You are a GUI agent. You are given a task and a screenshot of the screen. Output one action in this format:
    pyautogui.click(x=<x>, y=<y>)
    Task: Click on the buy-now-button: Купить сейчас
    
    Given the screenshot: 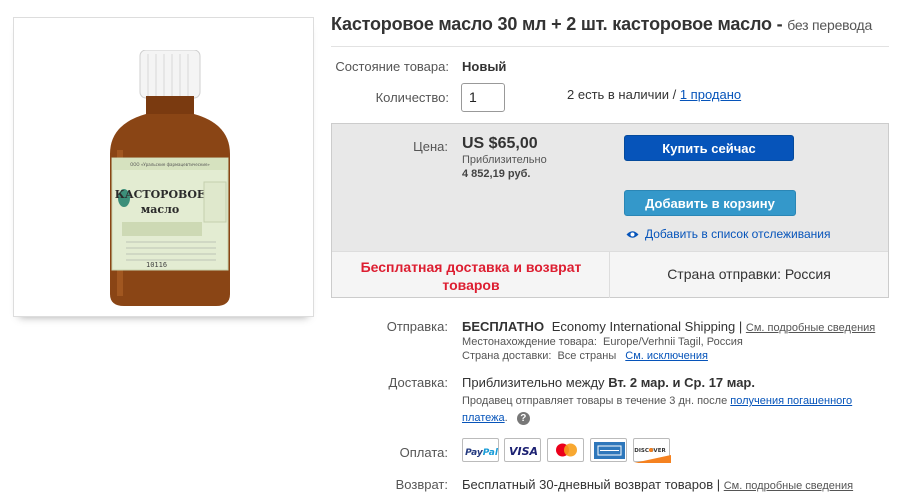 What is the action you would take?
    pyautogui.click(x=709, y=148)
    